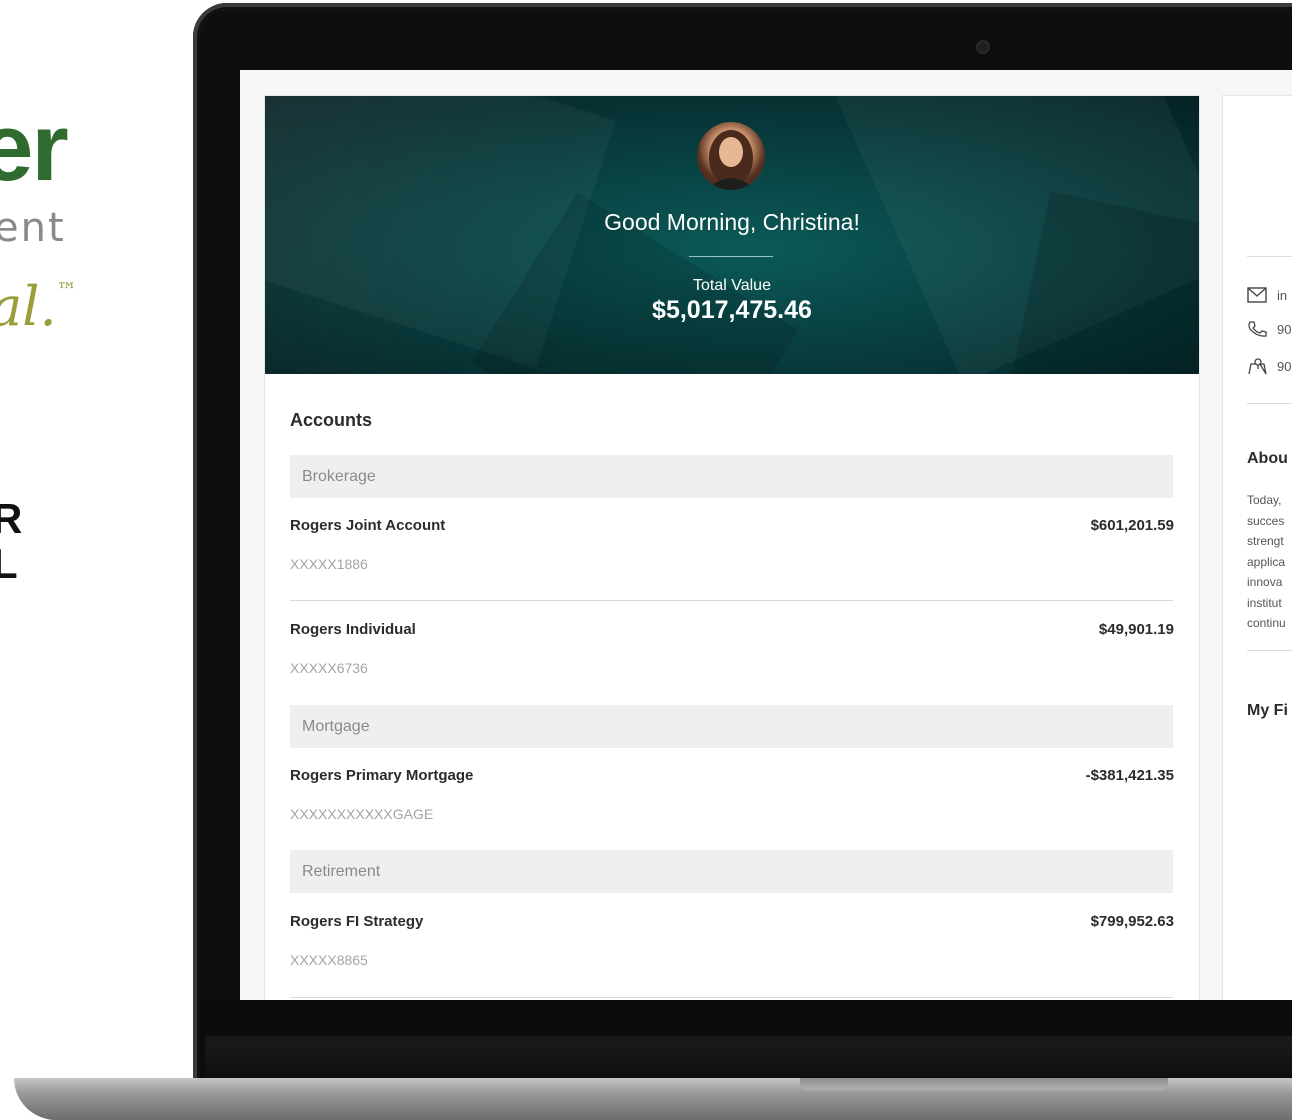 This screenshot has width=1292, height=1120. Describe the element at coordinates (362, 814) in the screenshot. I see `account-number-rogers-mortgage: XXXXXXXXXXXGAGE` at that location.